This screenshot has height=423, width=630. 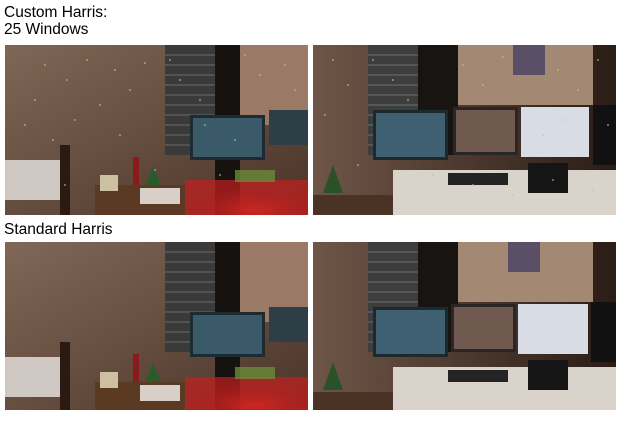 What do you see at coordinates (56, 12) in the screenshot?
I see `custom-harris-title: Custom Harris:` at bounding box center [56, 12].